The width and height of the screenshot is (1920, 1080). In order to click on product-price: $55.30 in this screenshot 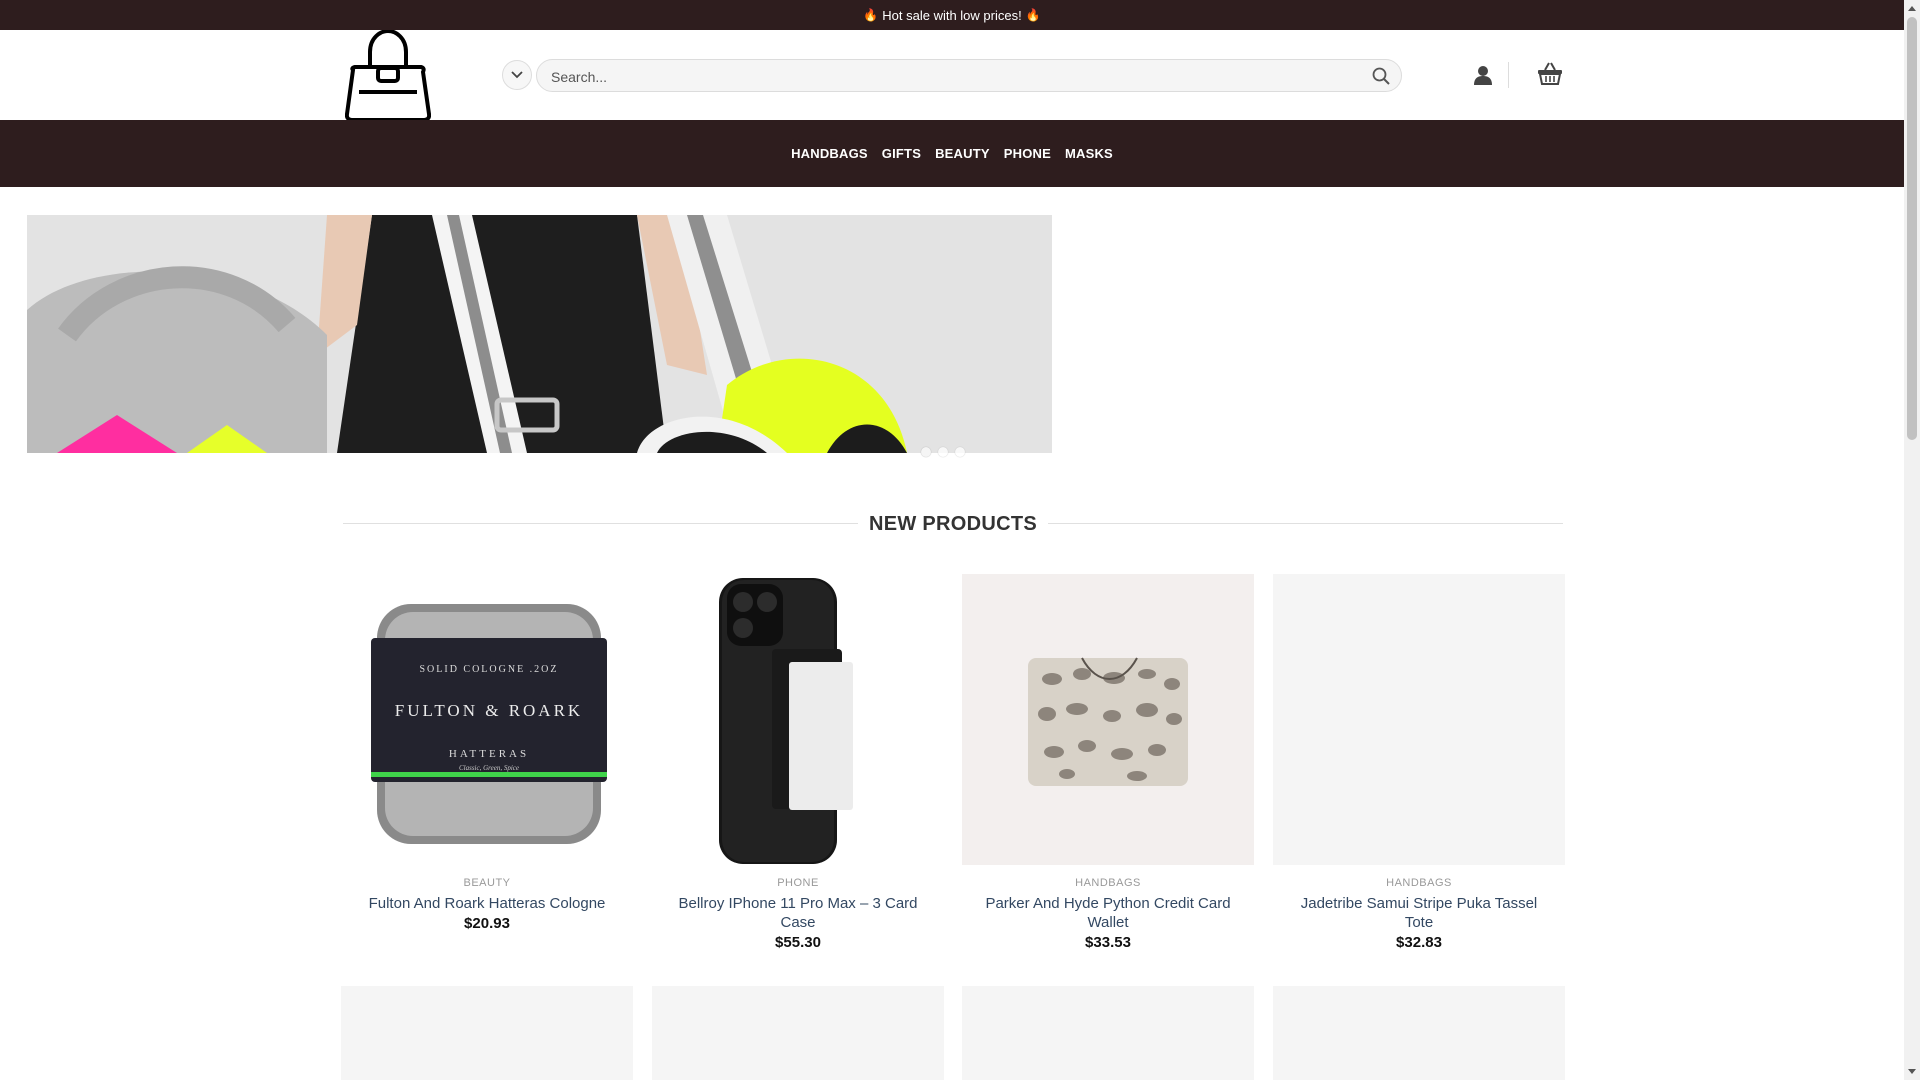, I will do `click(798, 942)`.